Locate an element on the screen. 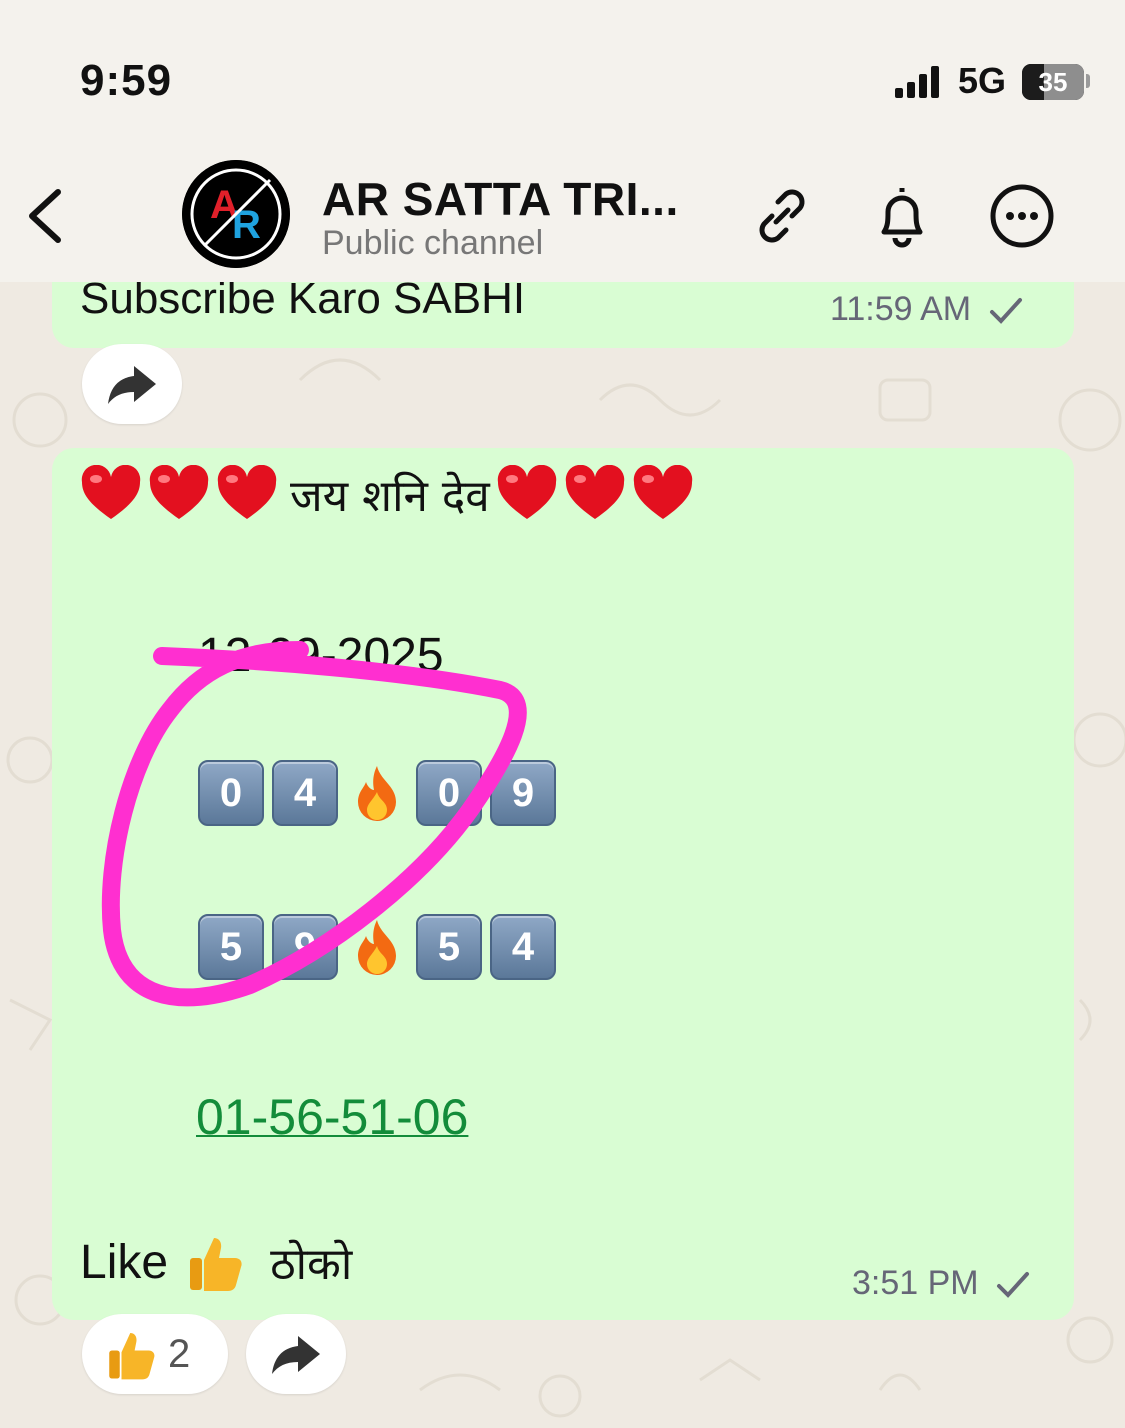  bell-icon is located at coordinates (902, 216).